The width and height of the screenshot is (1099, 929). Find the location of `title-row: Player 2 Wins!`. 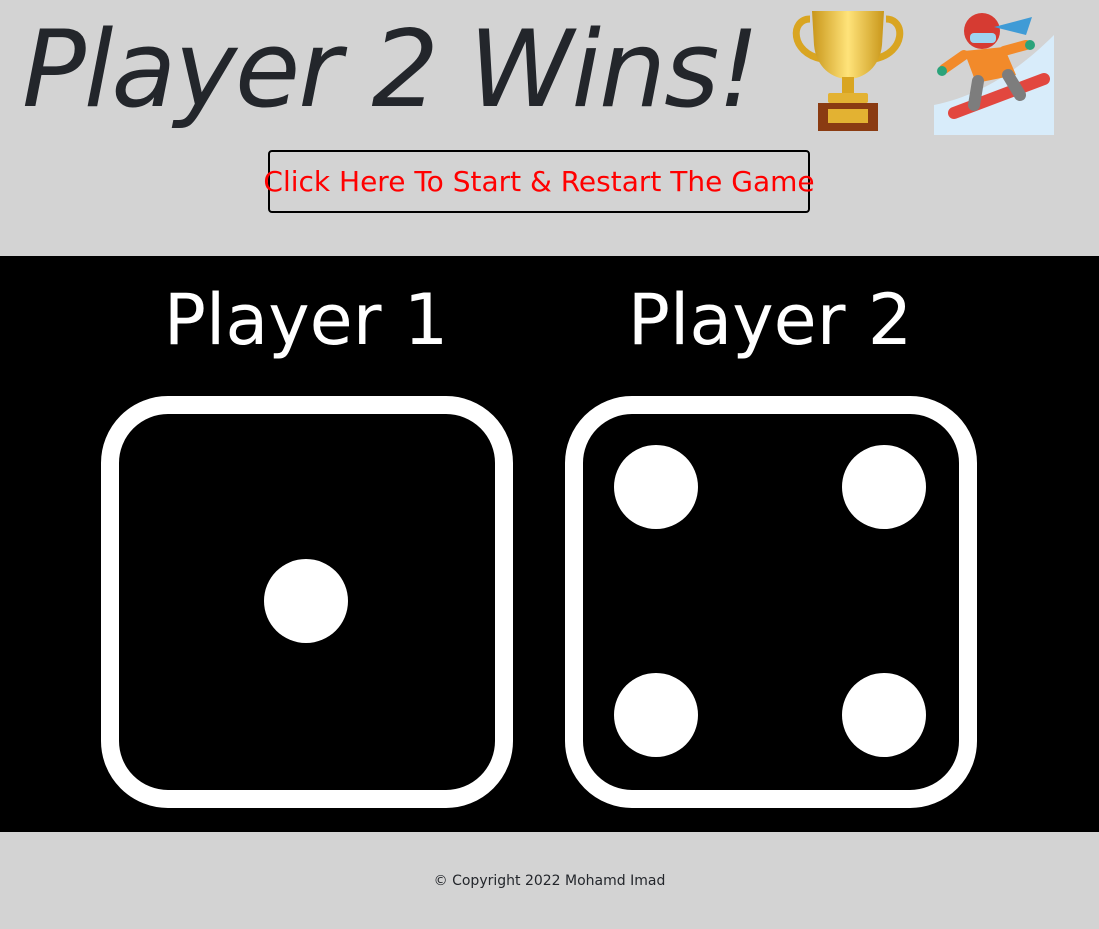

title-row: Player 2 Wins! is located at coordinates (538, 70).